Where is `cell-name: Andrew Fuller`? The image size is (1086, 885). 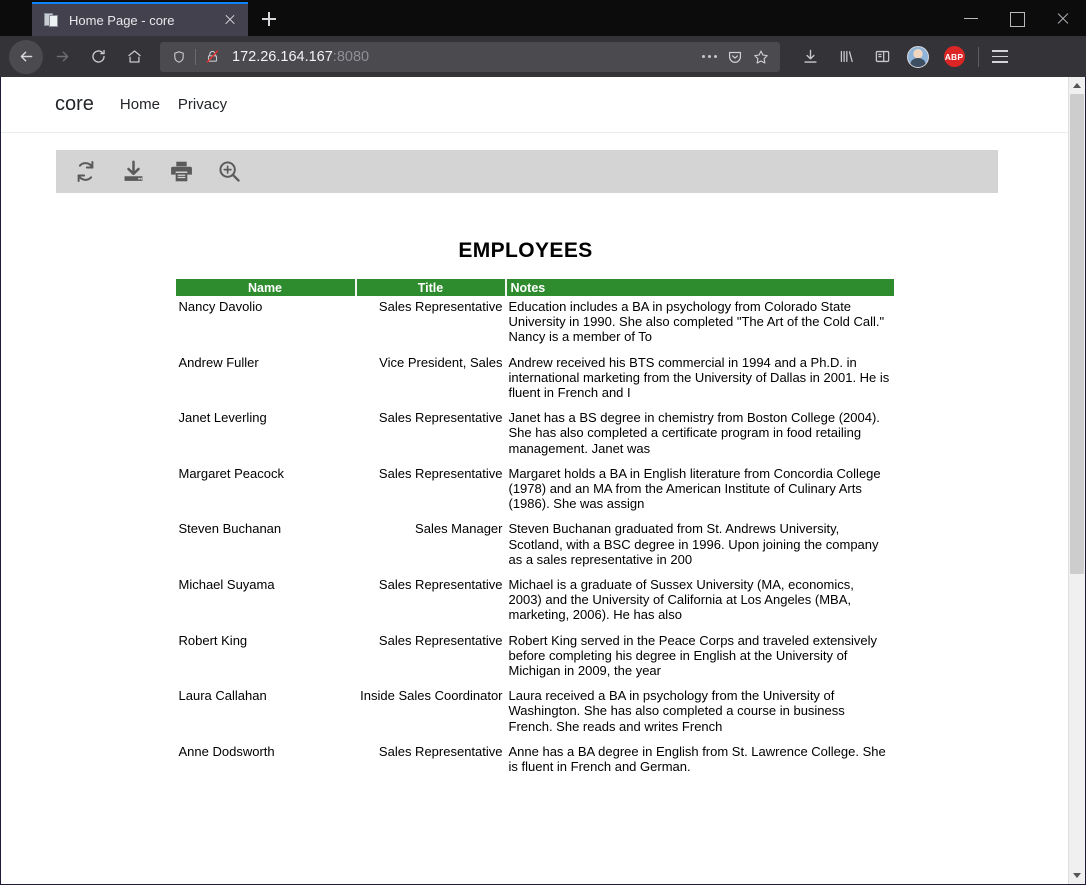 cell-name: Andrew Fuller is located at coordinates (218, 362).